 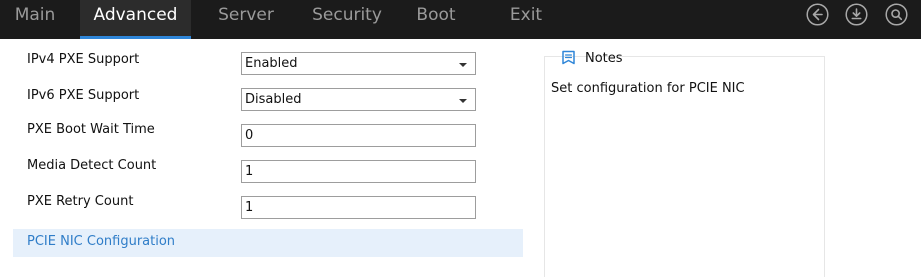 What do you see at coordinates (246, 15) in the screenshot?
I see `tab-server-label: Server` at bounding box center [246, 15].